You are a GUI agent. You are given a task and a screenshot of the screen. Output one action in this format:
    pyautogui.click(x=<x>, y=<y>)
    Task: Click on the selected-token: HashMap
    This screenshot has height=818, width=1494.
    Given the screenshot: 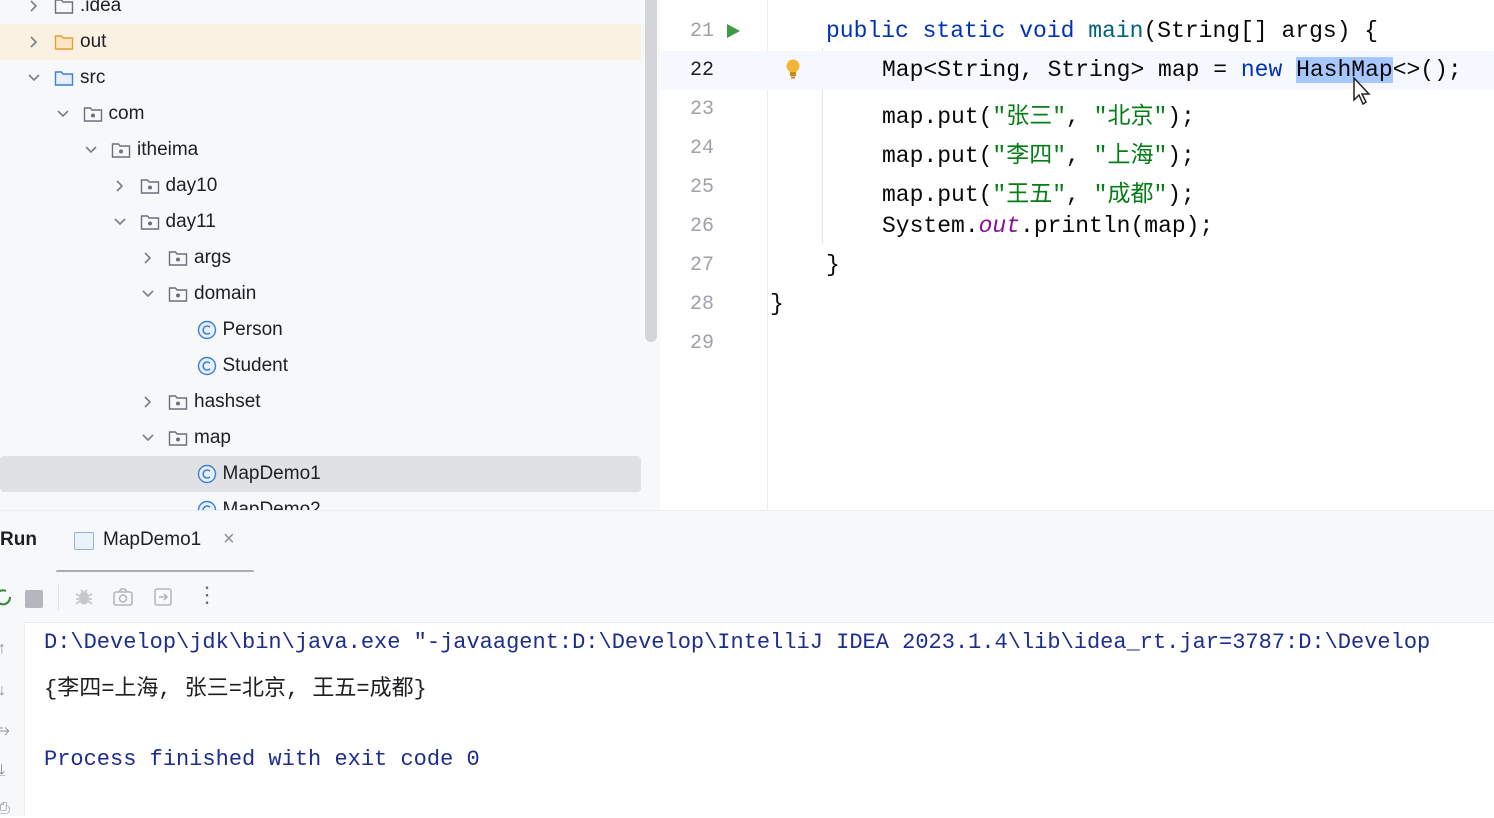 What is the action you would take?
    pyautogui.click(x=1344, y=70)
    